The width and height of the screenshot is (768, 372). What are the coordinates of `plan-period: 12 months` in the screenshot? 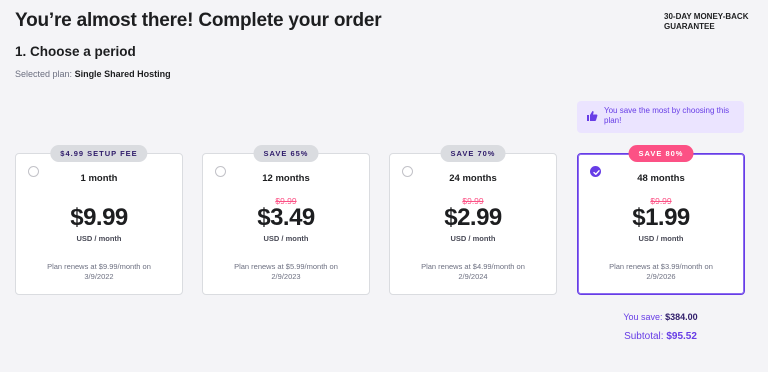 It's located at (286, 178).